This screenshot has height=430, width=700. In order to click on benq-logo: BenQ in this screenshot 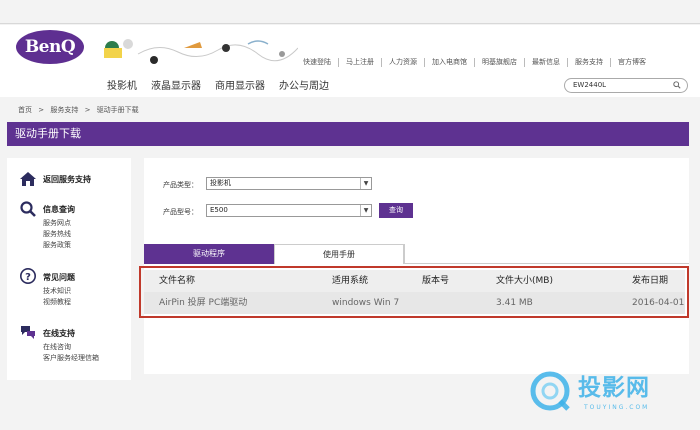, I will do `click(50, 47)`.